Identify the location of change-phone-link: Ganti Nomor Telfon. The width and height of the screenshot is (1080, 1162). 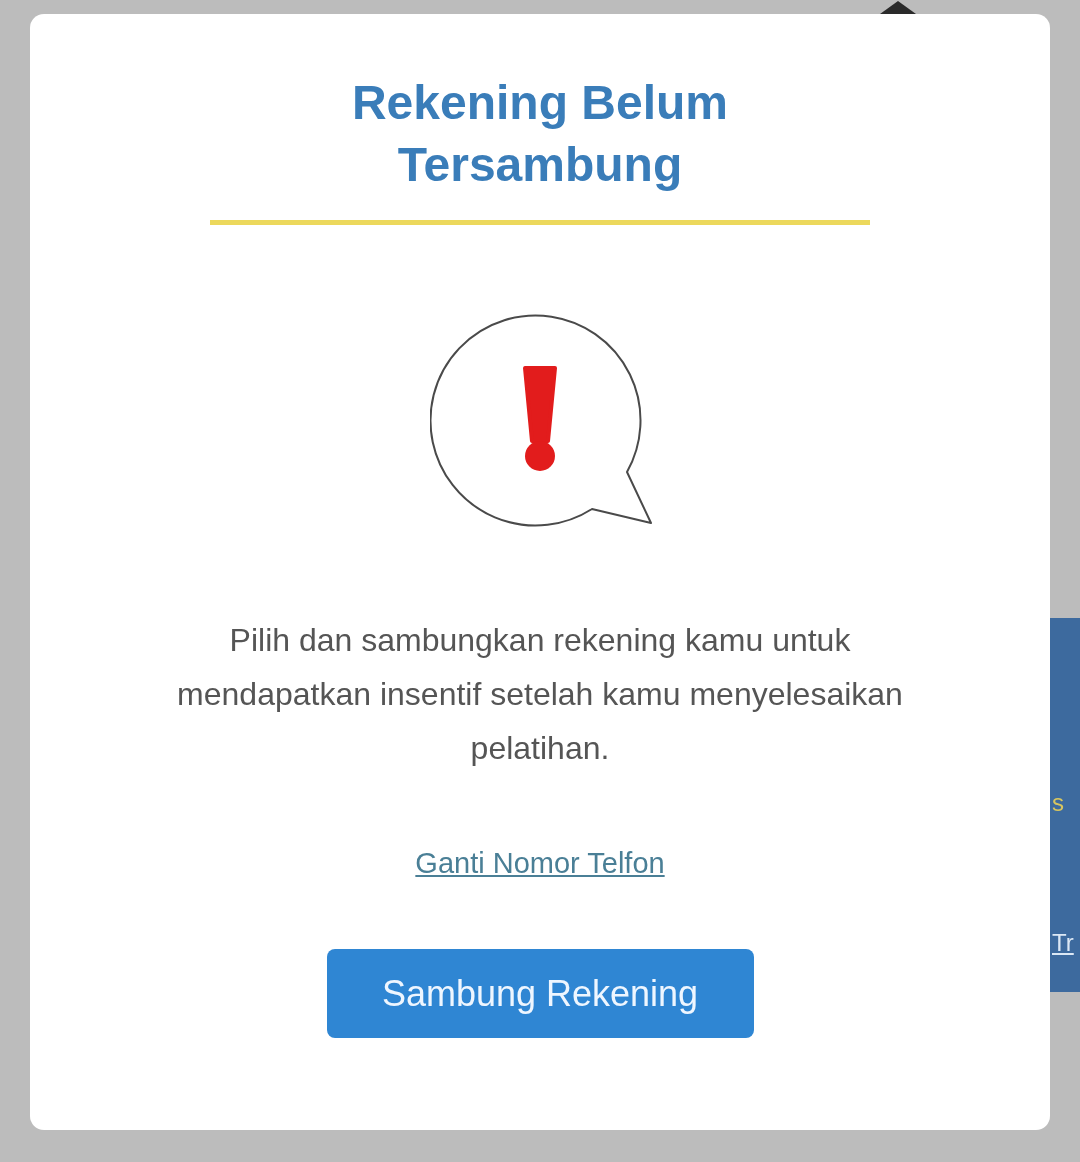
(540, 863).